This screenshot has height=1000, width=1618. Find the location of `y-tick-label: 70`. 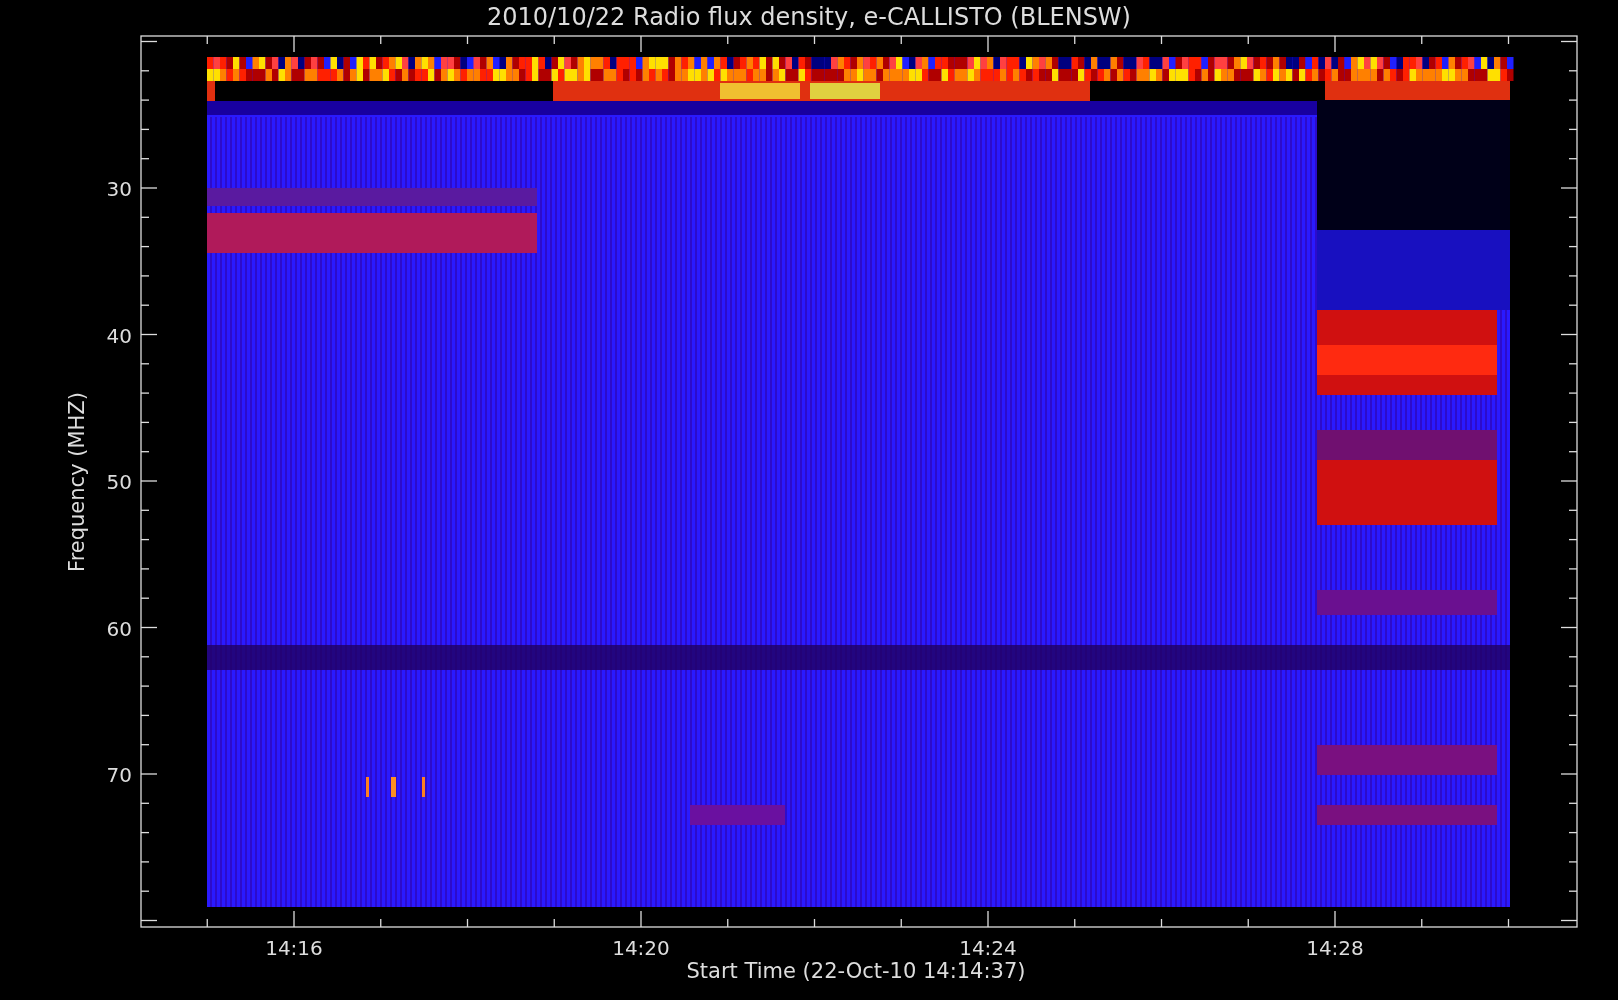

y-tick-label: 70 is located at coordinates (119, 775).